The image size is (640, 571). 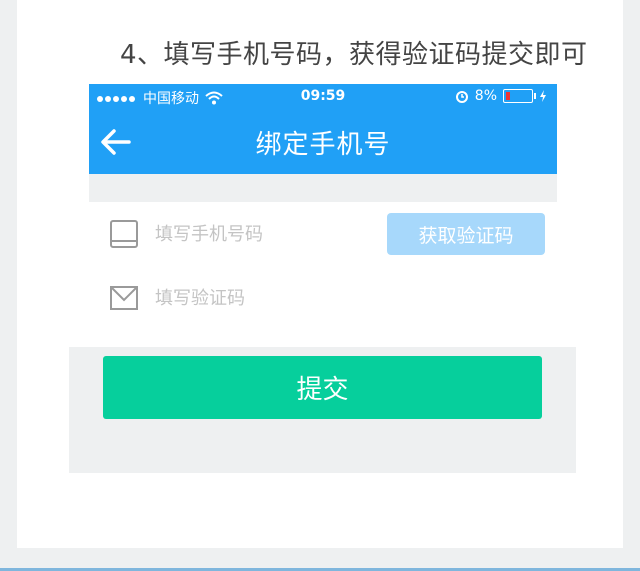 I want to click on phone-row: 获取验证码, so click(x=323, y=234).